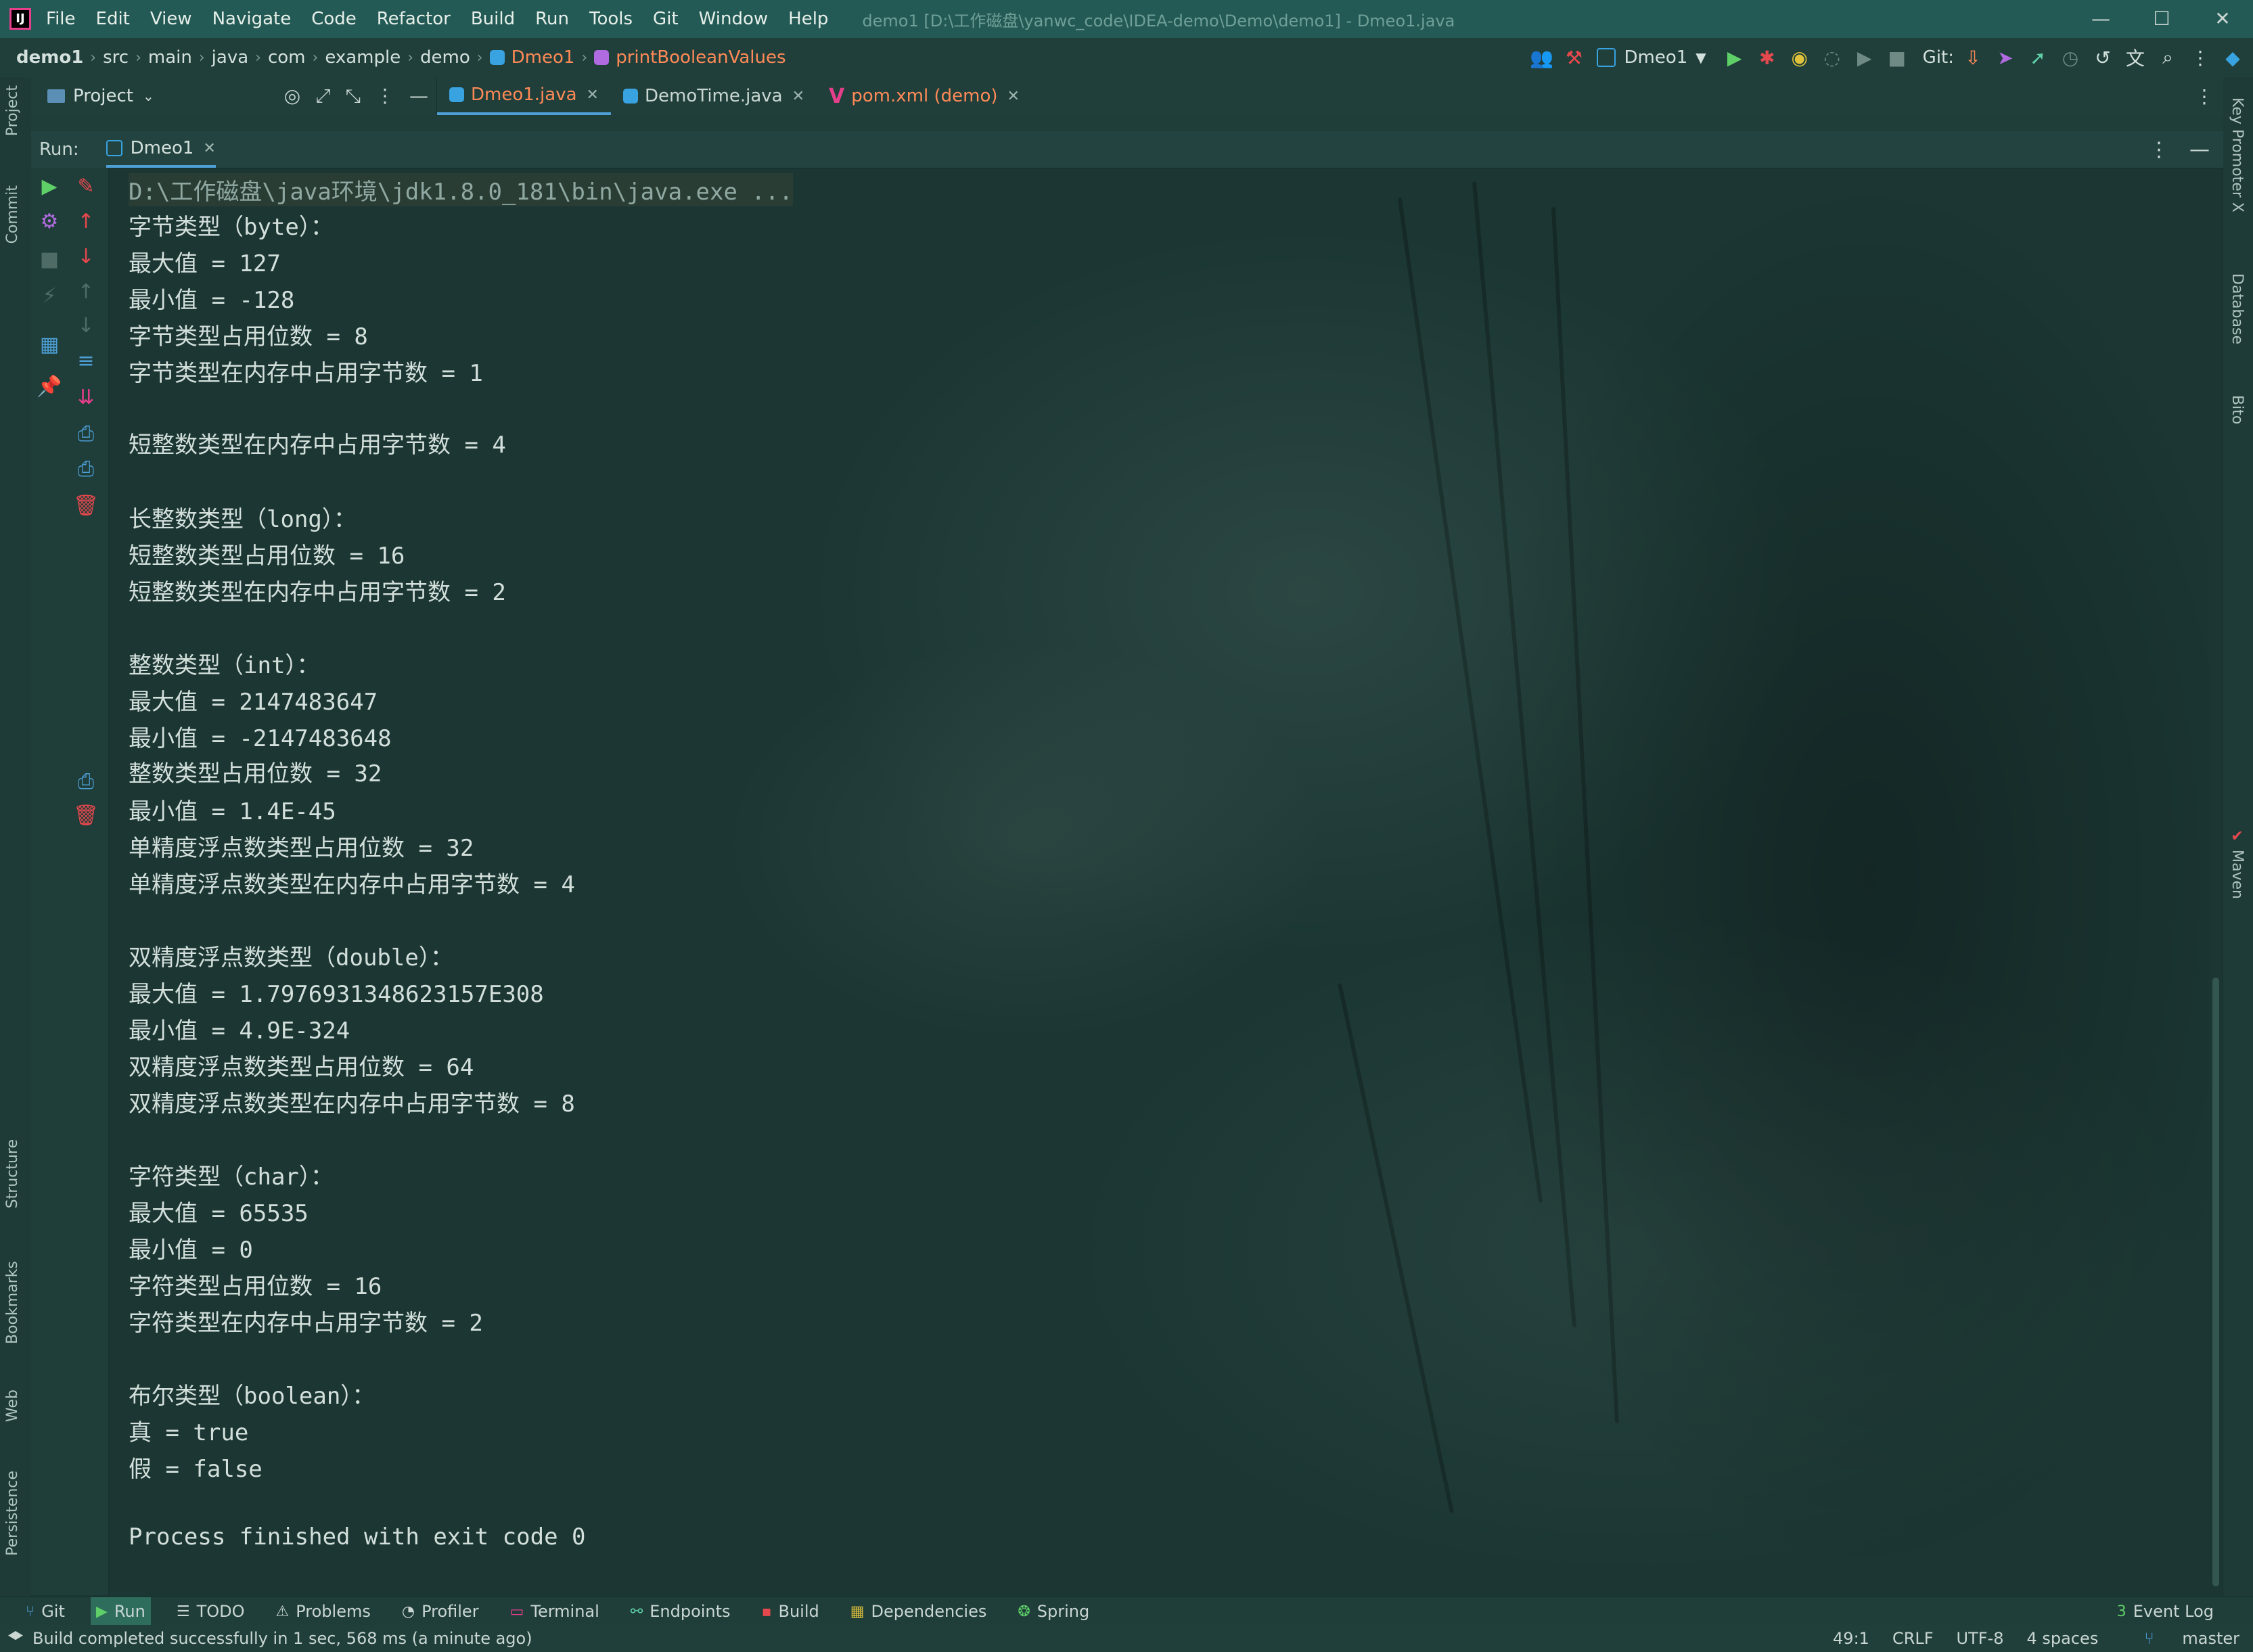  I want to click on project-panel-title: Project, so click(103, 96).